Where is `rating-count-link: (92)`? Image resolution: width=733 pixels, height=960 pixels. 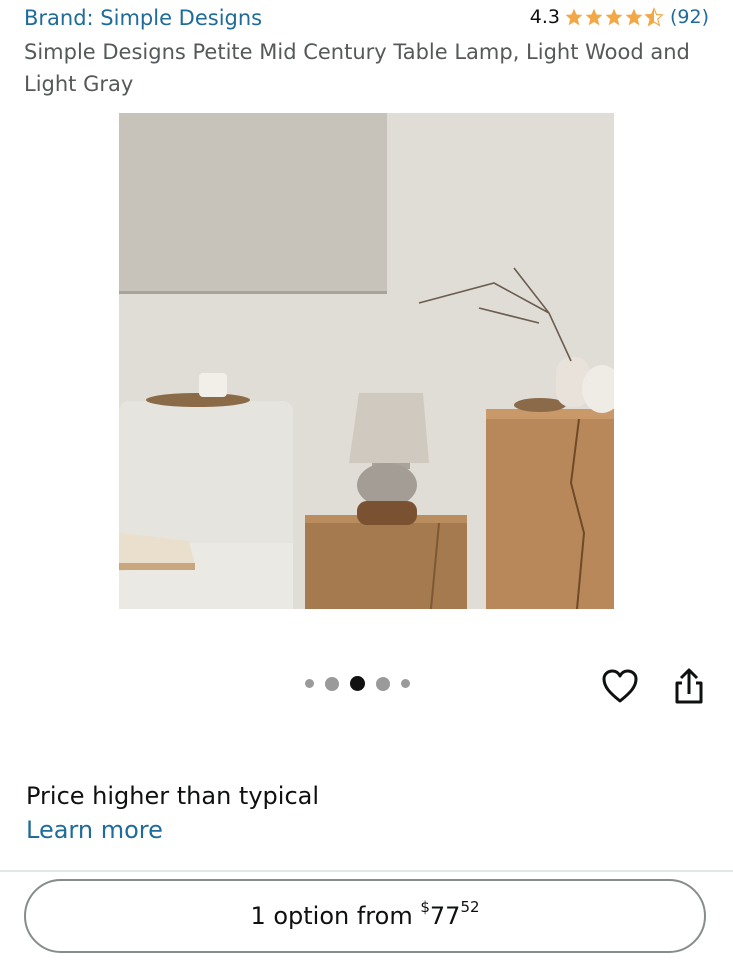
rating-count-link: (92) is located at coordinates (689, 17).